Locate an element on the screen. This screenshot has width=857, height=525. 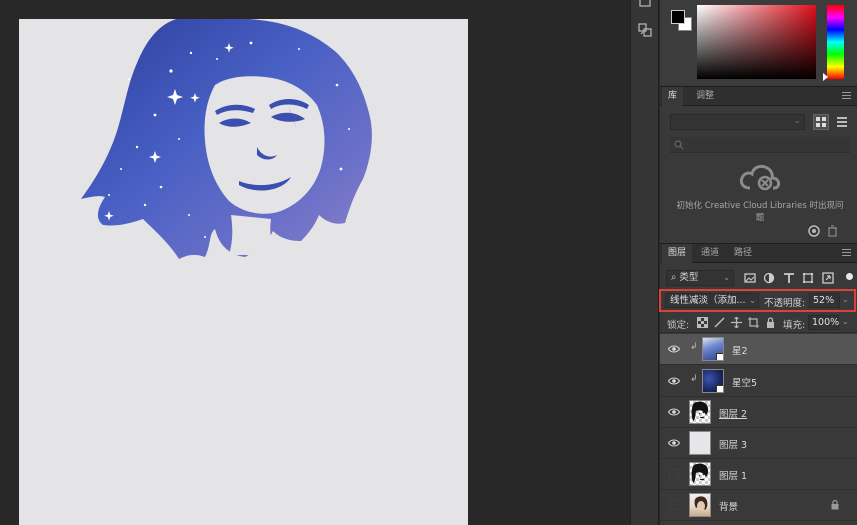
fill-input: 100% is located at coordinates (823, 322).